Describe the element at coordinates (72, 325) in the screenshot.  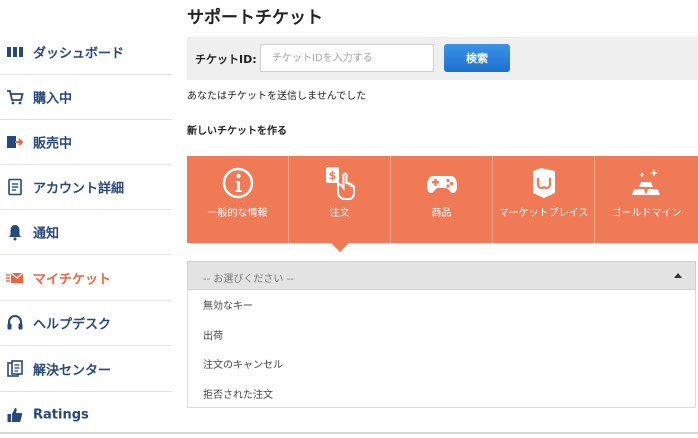
I see `sidebar-item-label: ヘルプデスク` at that location.